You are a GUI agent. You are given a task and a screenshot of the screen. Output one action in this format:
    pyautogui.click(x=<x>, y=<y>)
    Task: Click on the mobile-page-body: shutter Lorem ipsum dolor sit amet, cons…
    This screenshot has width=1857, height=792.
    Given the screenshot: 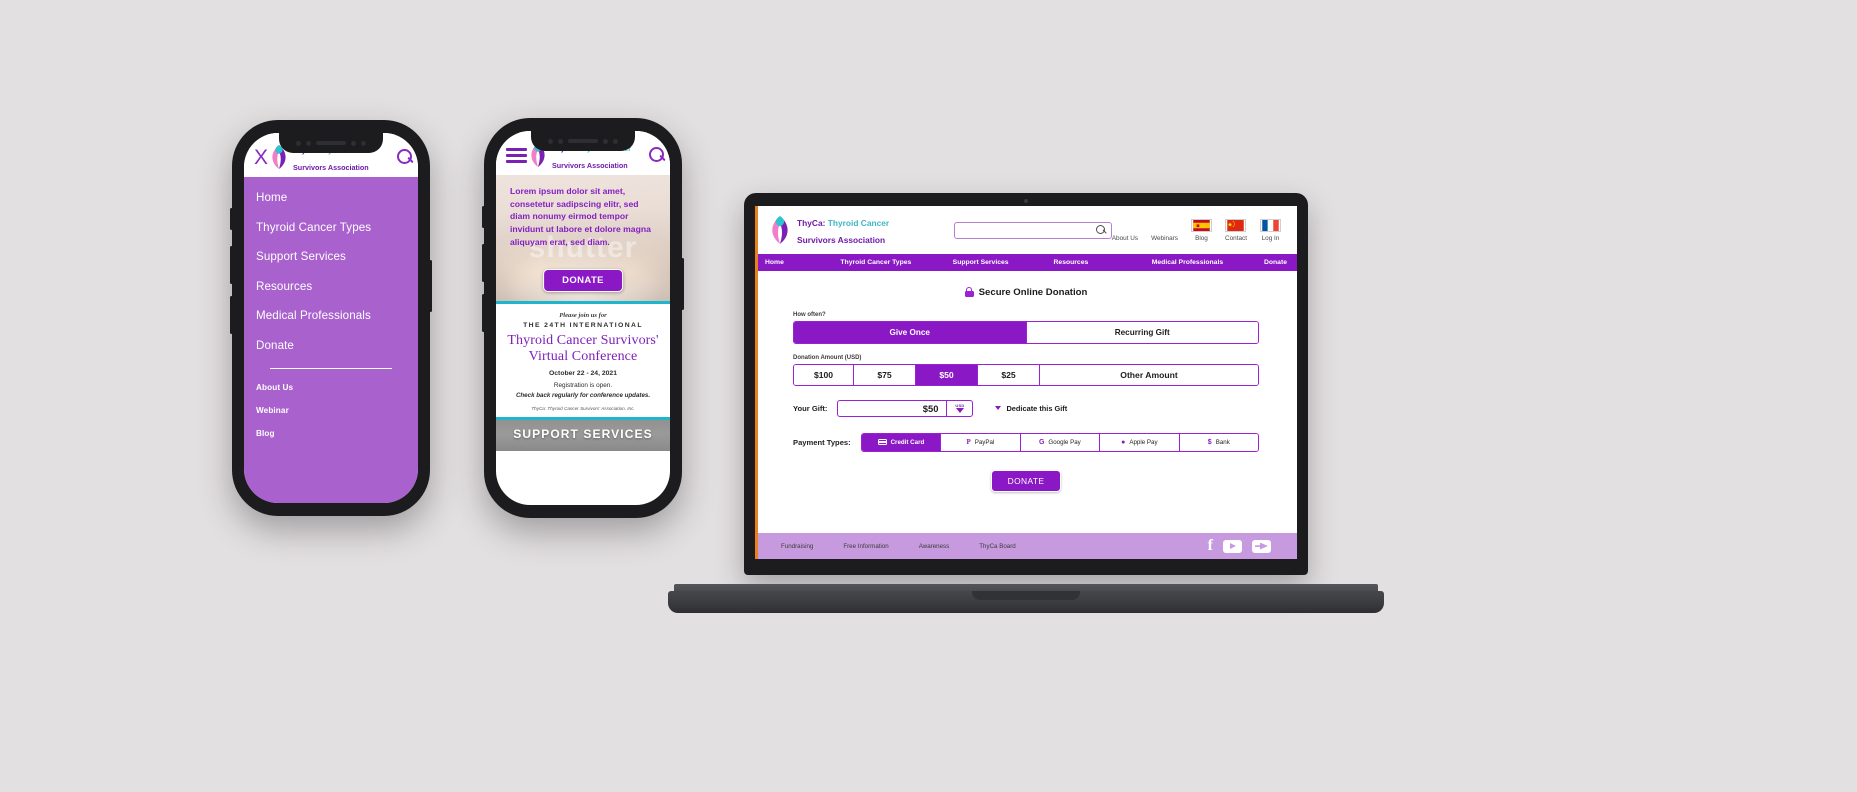 What is the action you would take?
    pyautogui.click(x=583, y=340)
    